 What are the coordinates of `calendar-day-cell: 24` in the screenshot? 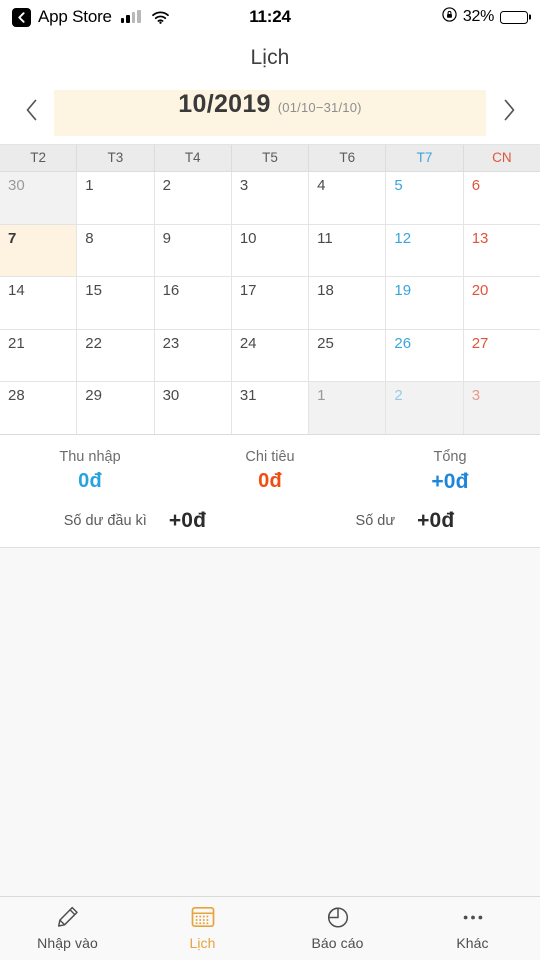 It's located at (270, 355).